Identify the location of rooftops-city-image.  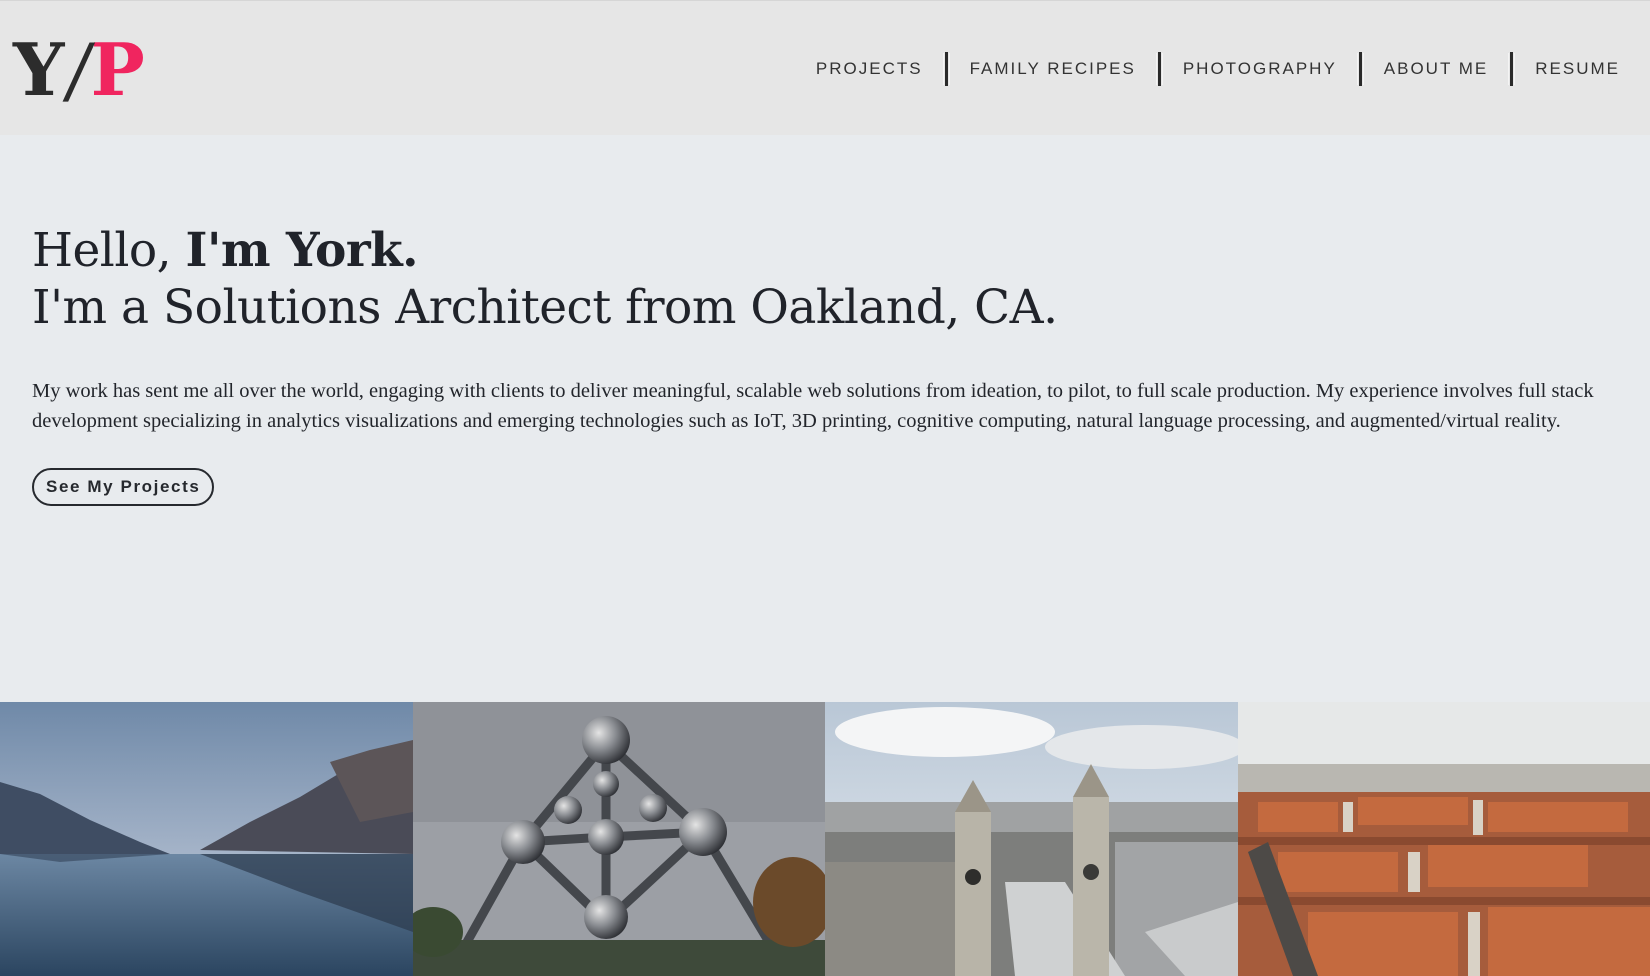
(1444, 839).